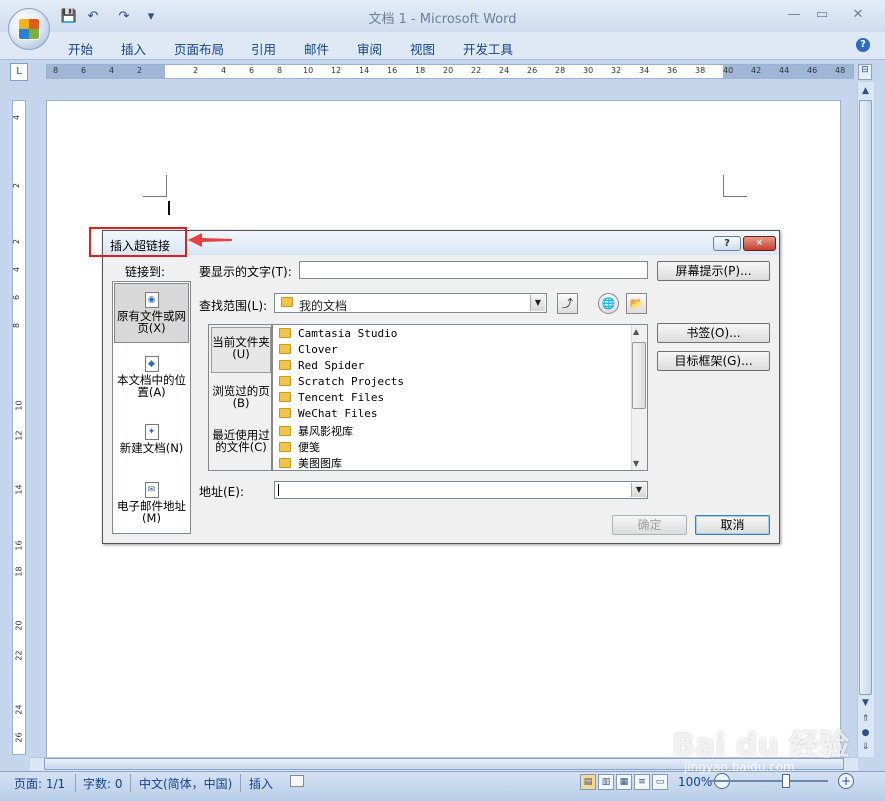 The height and width of the screenshot is (801, 885). Describe the element at coordinates (608, 303) in the screenshot. I see `browse-web-icon: 🌐` at that location.